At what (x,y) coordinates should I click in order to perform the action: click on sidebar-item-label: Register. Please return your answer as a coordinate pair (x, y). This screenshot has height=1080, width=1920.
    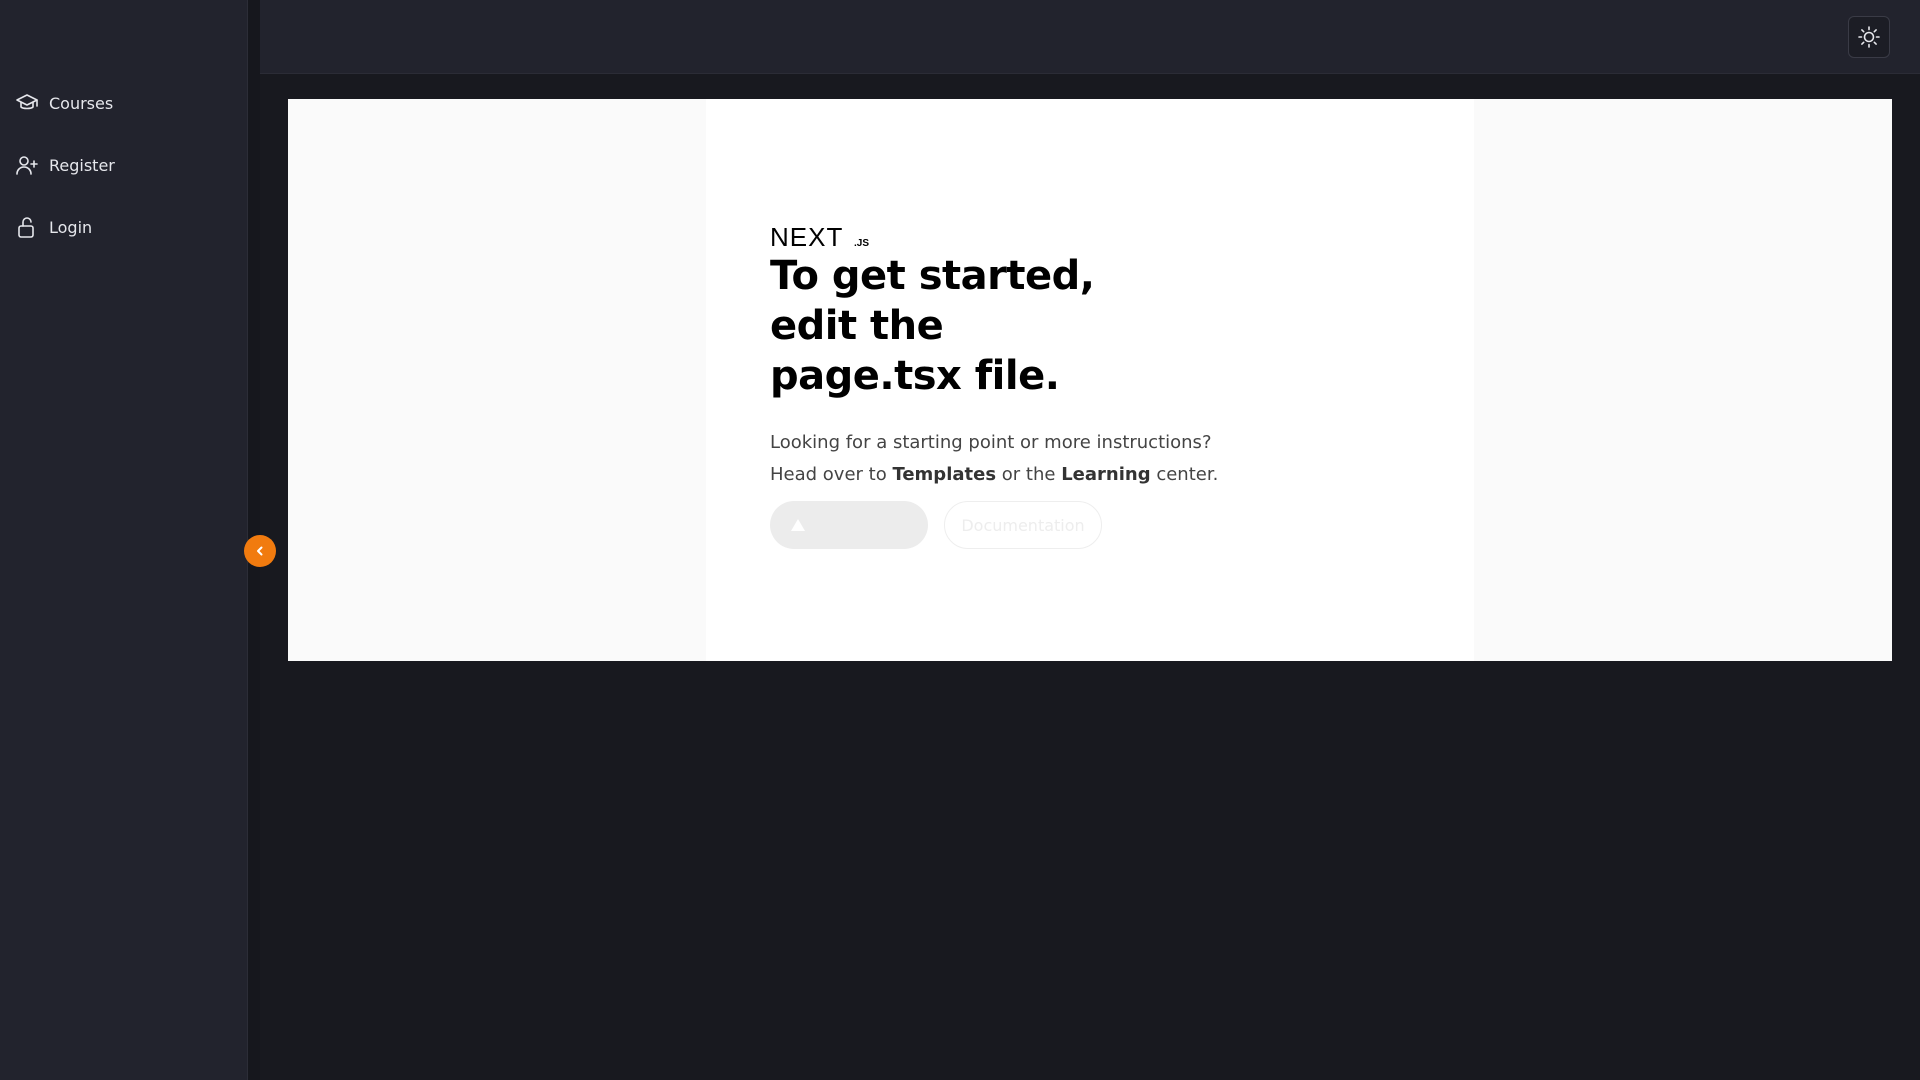
    Looking at the image, I should click on (82, 165).